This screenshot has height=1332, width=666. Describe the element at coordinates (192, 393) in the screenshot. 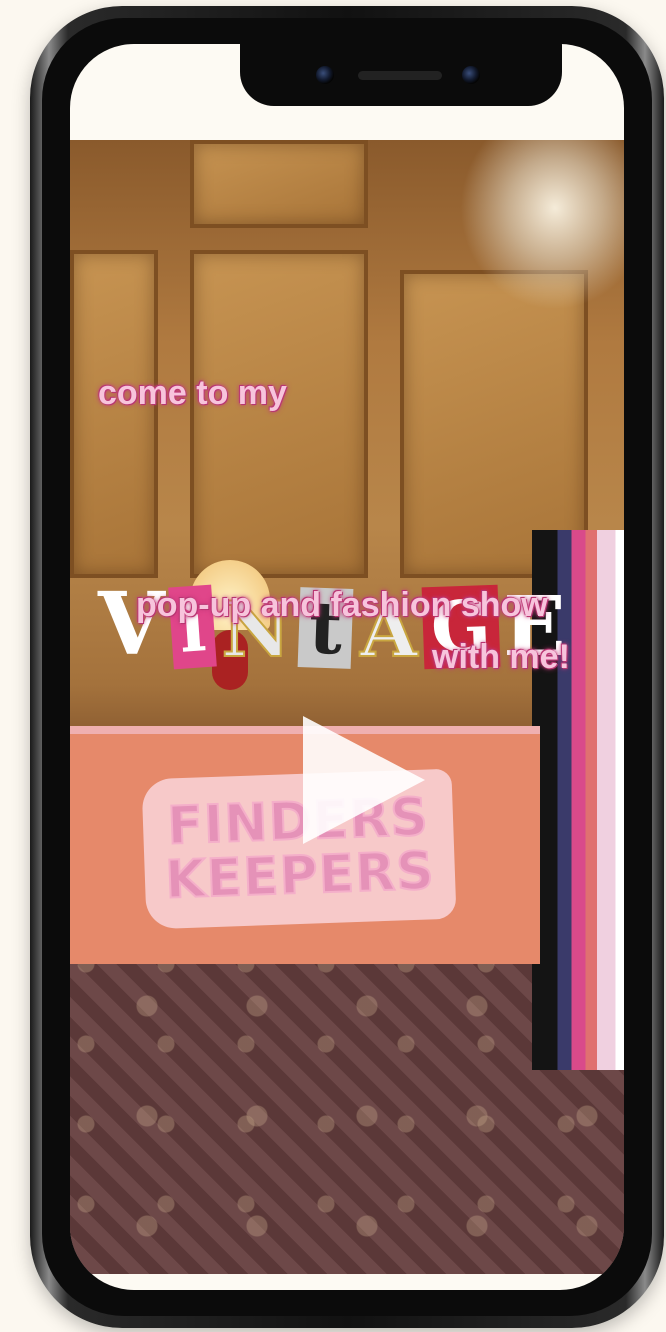

I see `caption-top: come to my` at that location.